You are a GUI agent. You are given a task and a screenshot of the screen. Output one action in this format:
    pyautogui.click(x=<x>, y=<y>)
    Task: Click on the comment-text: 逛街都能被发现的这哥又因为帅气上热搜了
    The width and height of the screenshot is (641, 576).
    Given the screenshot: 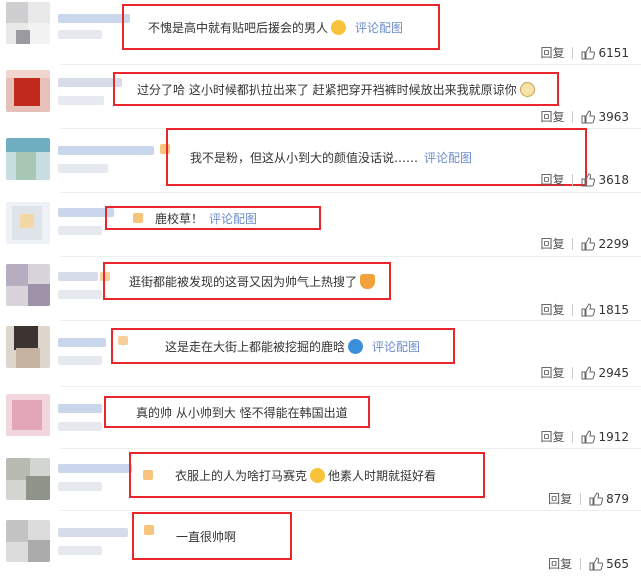 What is the action you would take?
    pyautogui.click(x=243, y=281)
    